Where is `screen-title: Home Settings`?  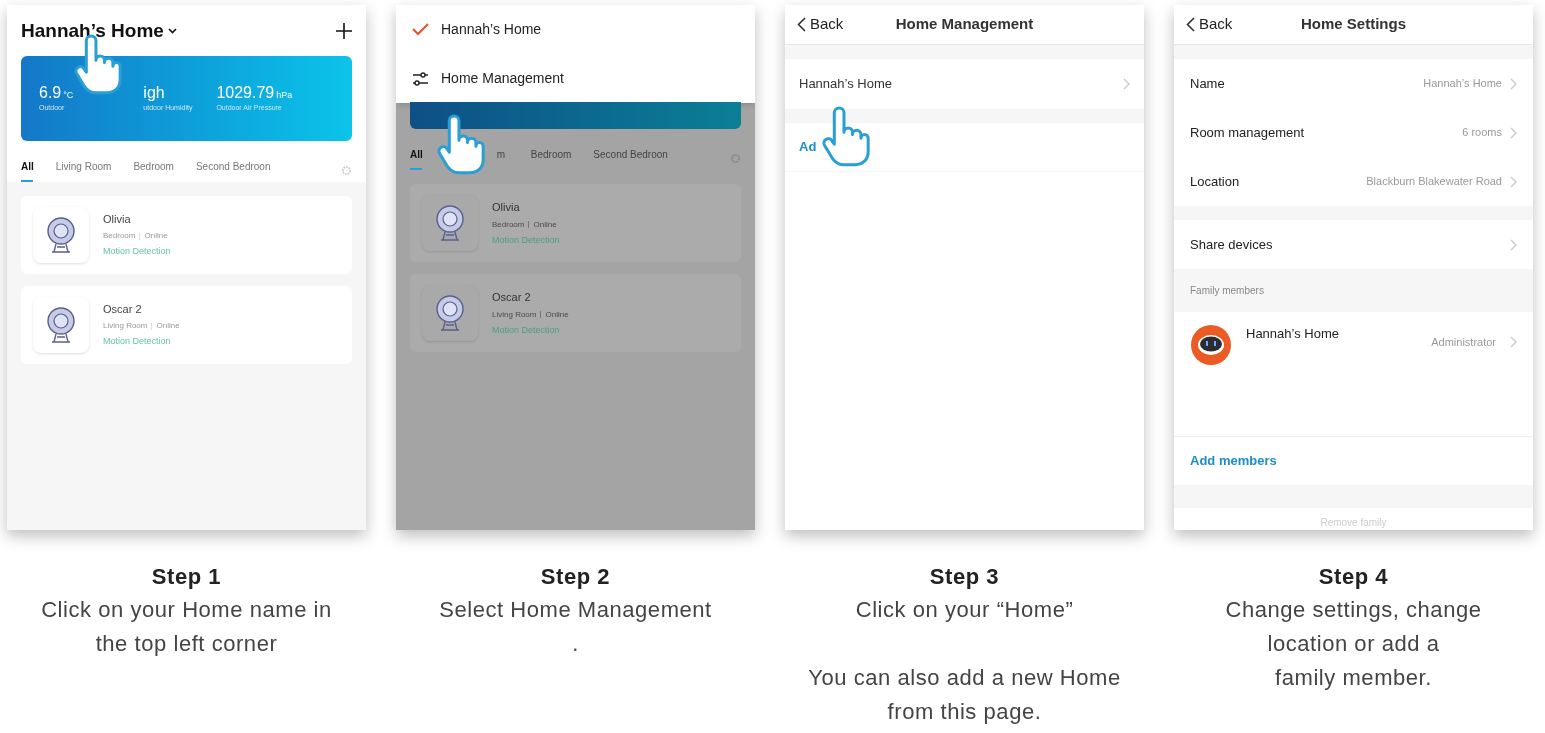
screen-title: Home Settings is located at coordinates (1353, 24).